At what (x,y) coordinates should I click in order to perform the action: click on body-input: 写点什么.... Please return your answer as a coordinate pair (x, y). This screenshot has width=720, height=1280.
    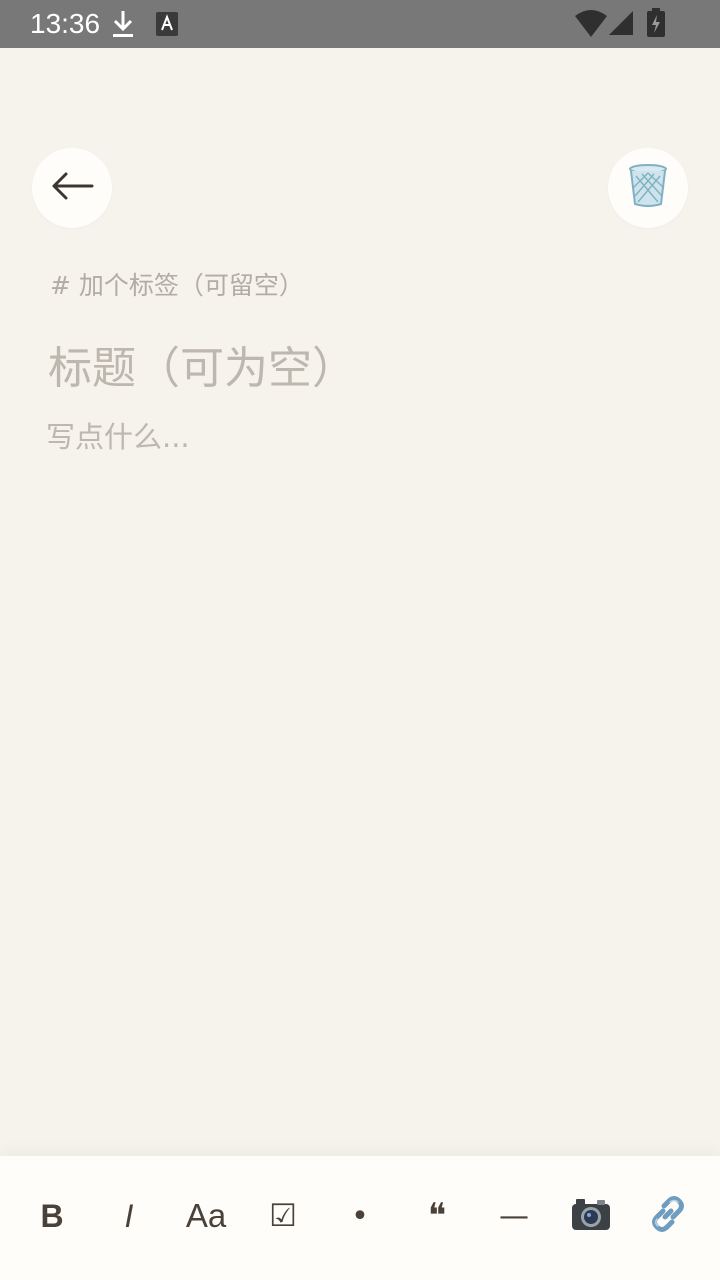
    Looking at the image, I should click on (118, 437).